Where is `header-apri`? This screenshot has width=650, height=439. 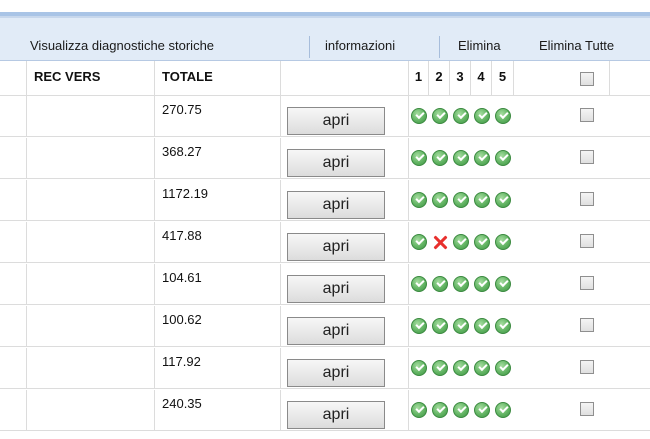 header-apri is located at coordinates (345, 78).